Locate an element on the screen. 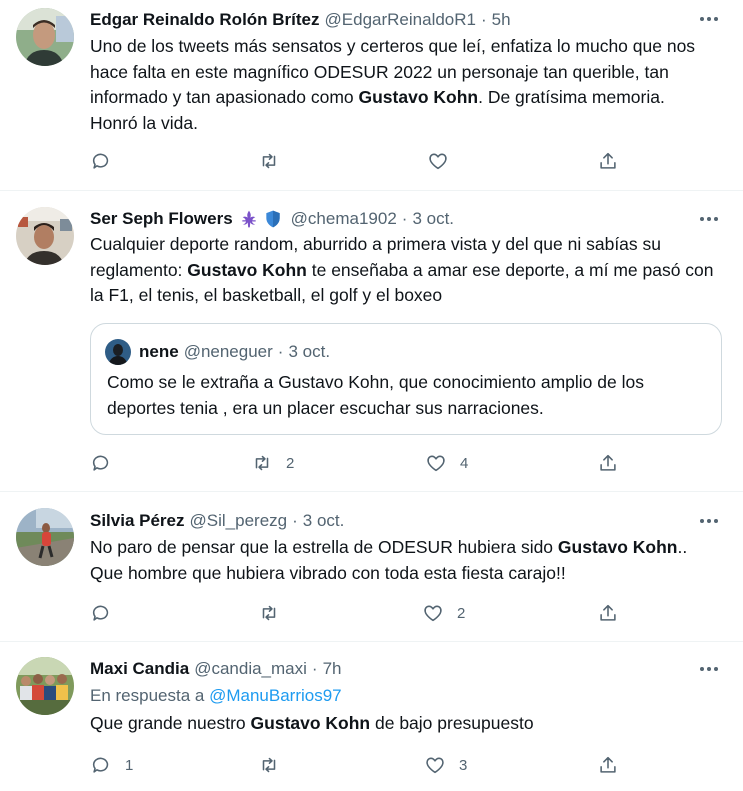 The width and height of the screenshot is (743, 791). tweet-actions is located at coordinates (360, 161).